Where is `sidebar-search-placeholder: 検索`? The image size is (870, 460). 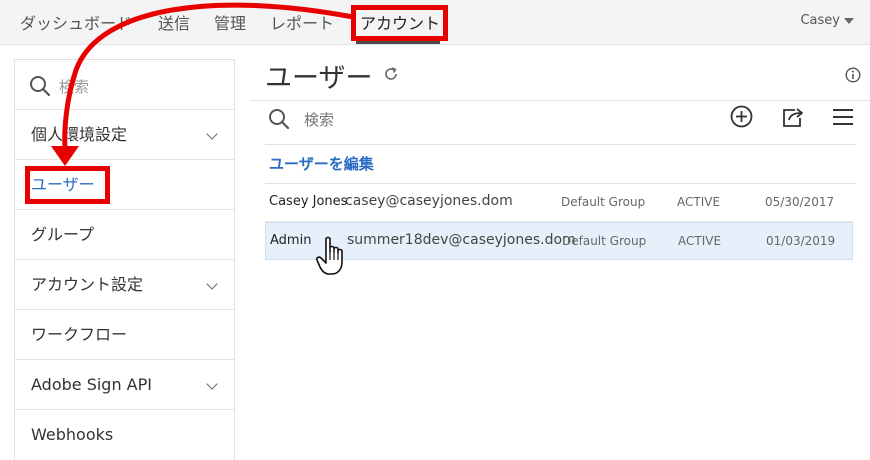
sidebar-search-placeholder: 検索 is located at coordinates (74, 87).